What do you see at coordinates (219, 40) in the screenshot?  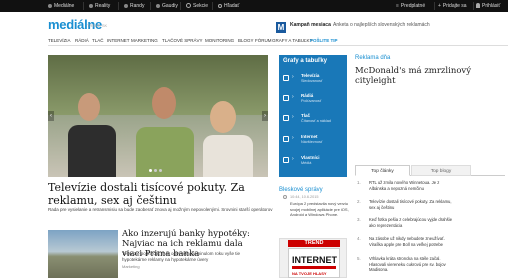 I see `nav-item-monitoring: MONITORING` at bounding box center [219, 40].